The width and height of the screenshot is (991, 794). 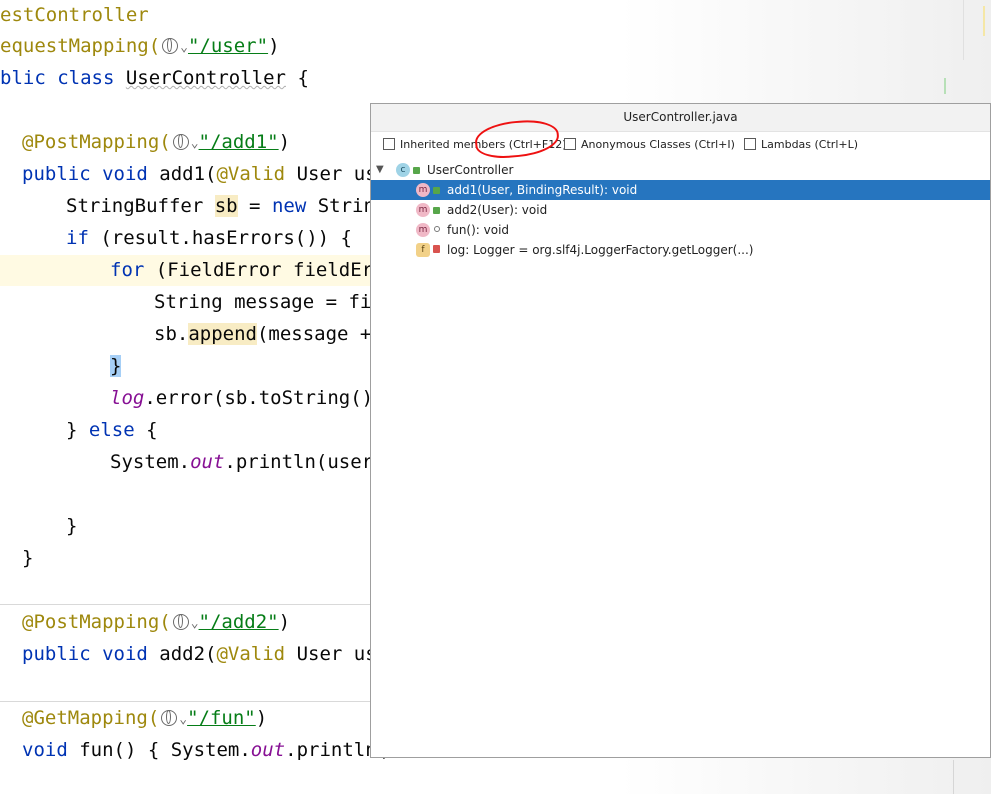 What do you see at coordinates (77, 238) in the screenshot?
I see `keyword: if` at bounding box center [77, 238].